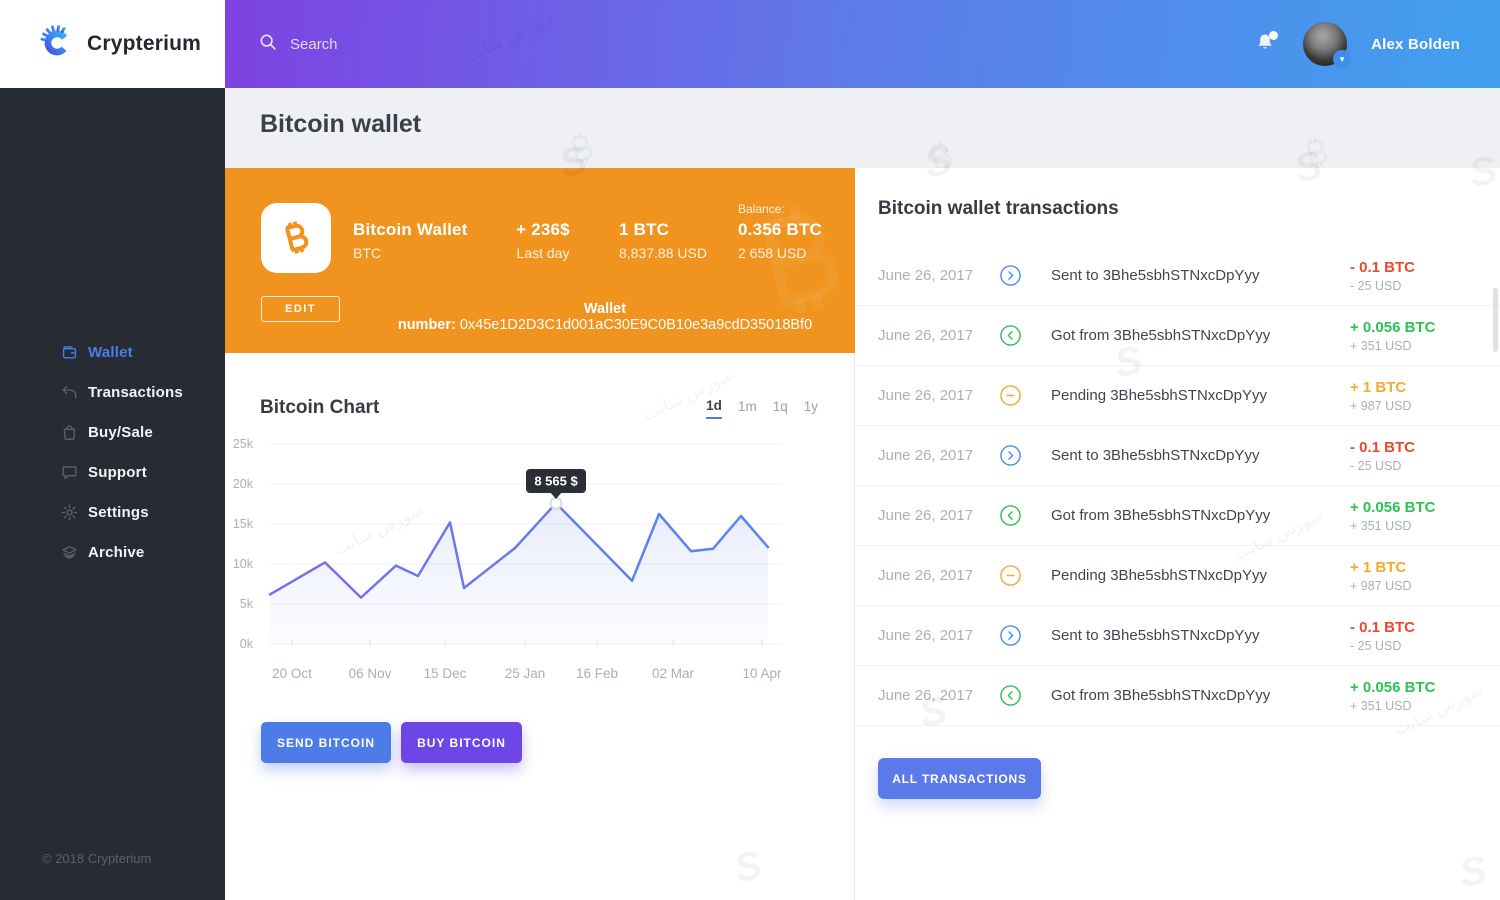  I want to click on bitcoin-icon, so click(296, 238).